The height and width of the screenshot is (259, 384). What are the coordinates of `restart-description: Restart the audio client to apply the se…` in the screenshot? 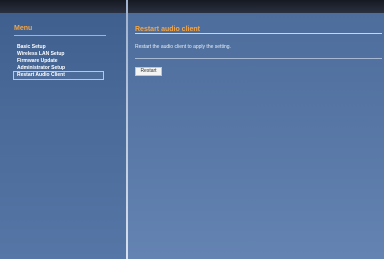 It's located at (183, 47).